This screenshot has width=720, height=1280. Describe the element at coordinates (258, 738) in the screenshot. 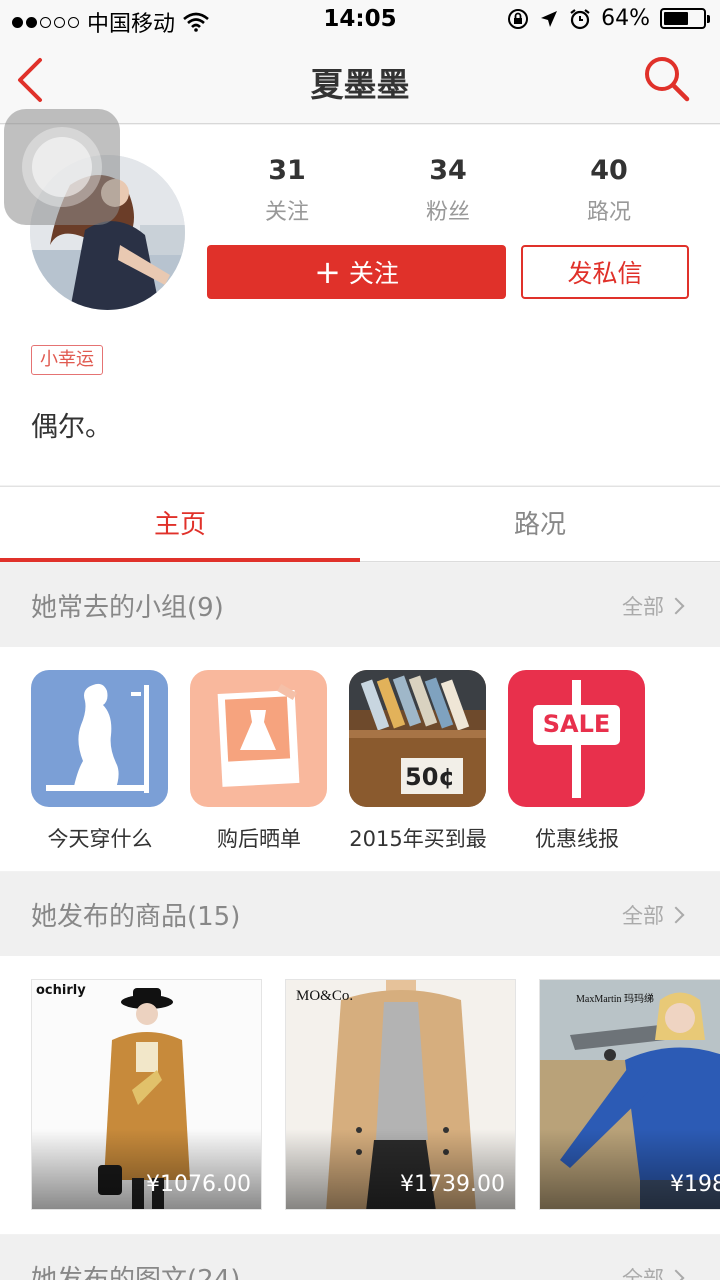

I see `dress-photo-icon` at that location.